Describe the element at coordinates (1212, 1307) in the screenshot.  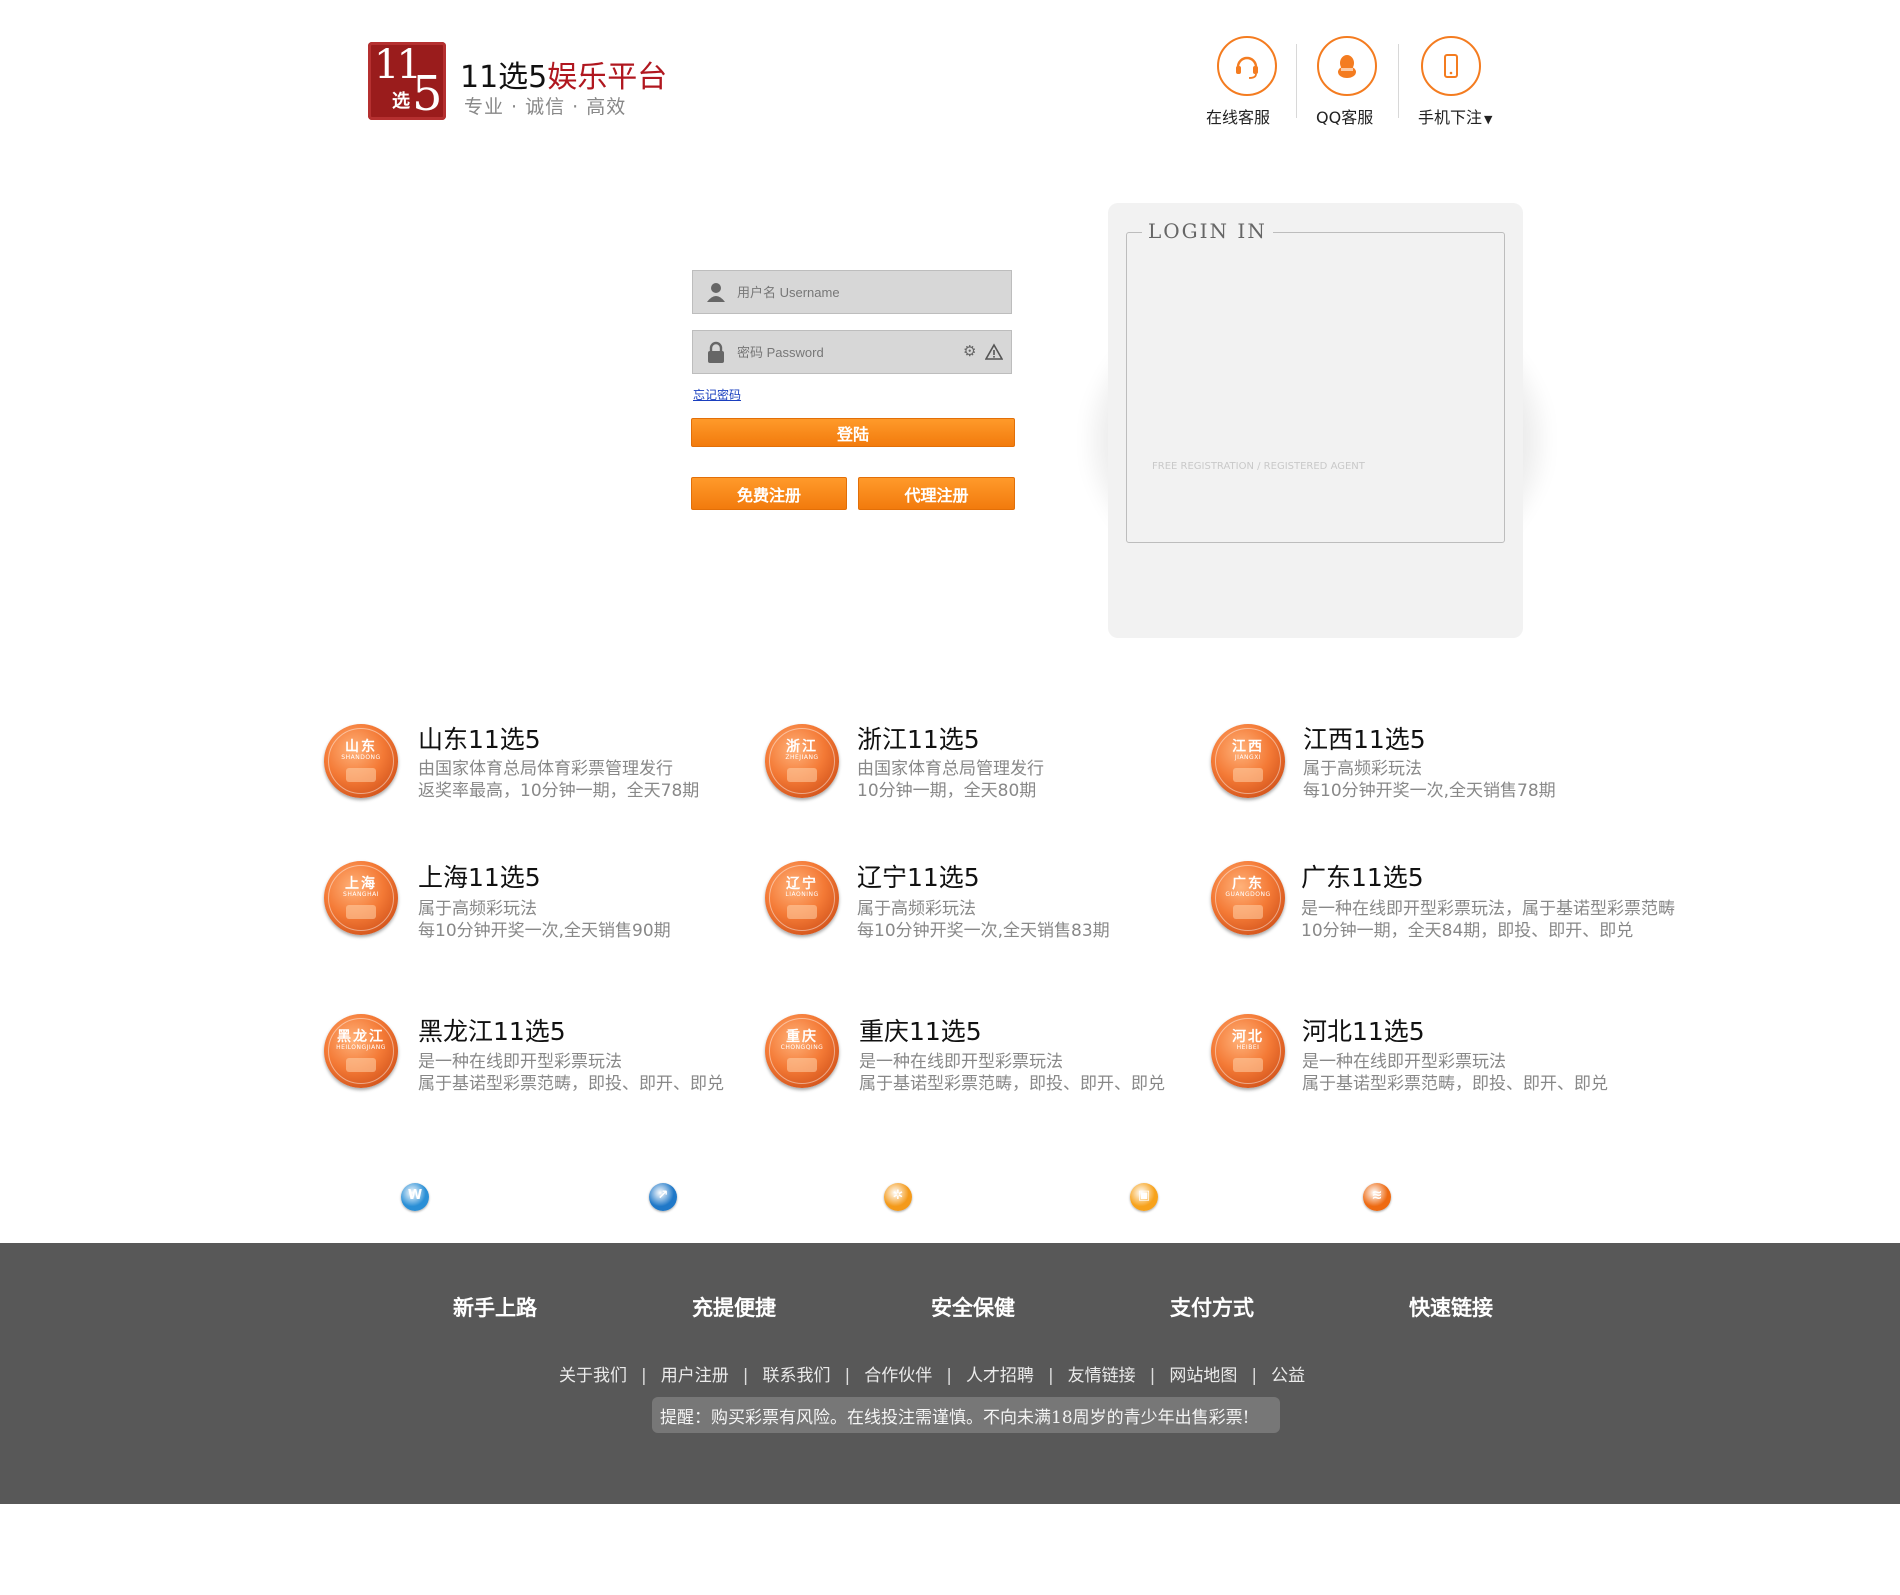
I see `footer-heading-payment: 支付方式` at that location.